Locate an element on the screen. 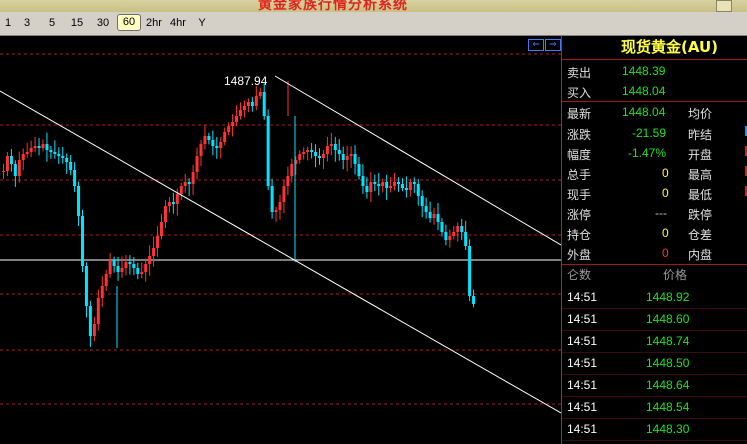  window-title-bar: 黄金家族行情分析系统 is located at coordinates (373, 6).